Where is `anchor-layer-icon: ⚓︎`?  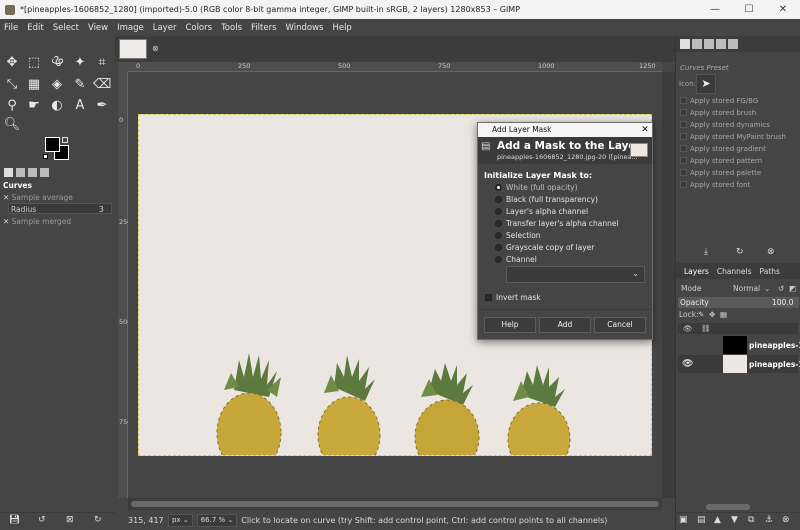 anchor-layer-icon: ⚓︎ is located at coordinates (769, 520).